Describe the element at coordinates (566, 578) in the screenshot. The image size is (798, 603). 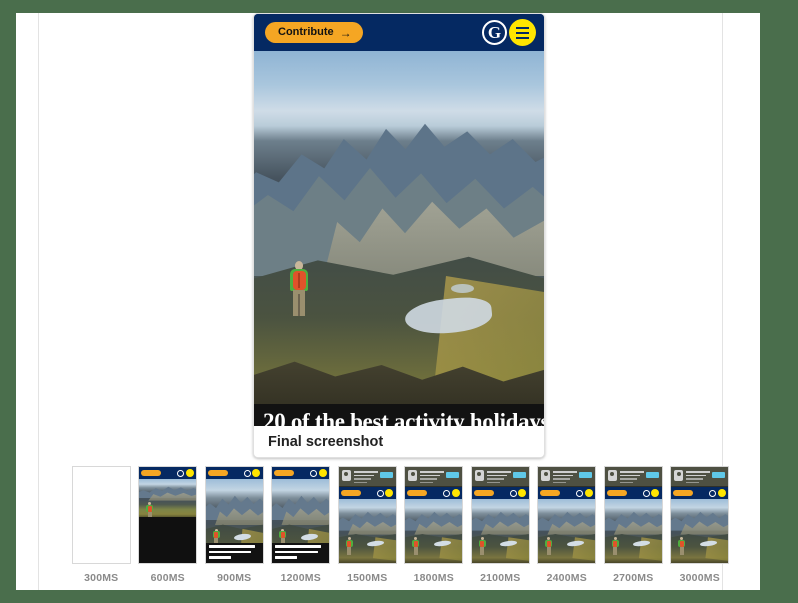
I see `frame-time-label: 2400MS` at that location.